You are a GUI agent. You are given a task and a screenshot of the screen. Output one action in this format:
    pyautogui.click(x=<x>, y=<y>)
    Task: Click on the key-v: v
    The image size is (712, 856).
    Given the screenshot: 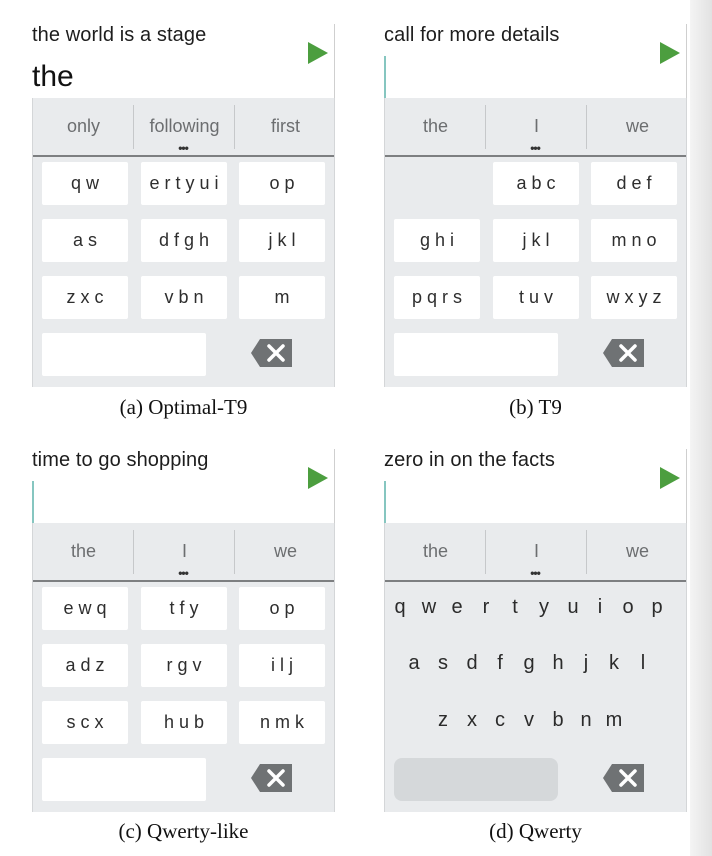 What is the action you would take?
    pyautogui.click(x=529, y=720)
    